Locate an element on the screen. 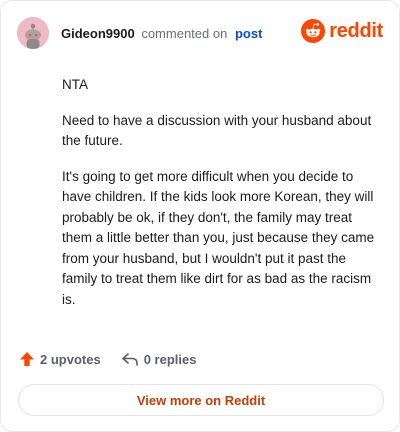 The height and width of the screenshot is (432, 400). upvote-count: 2 upvotes is located at coordinates (70, 359).